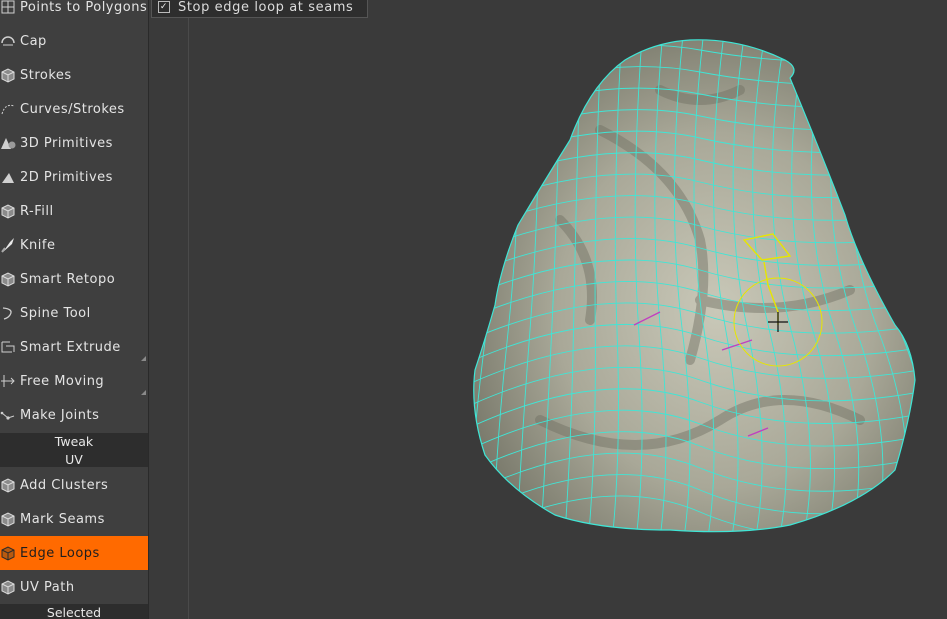 Image resolution: width=947 pixels, height=619 pixels. What do you see at coordinates (66, 177) in the screenshot?
I see `tool-label: 2D Primitives` at bounding box center [66, 177].